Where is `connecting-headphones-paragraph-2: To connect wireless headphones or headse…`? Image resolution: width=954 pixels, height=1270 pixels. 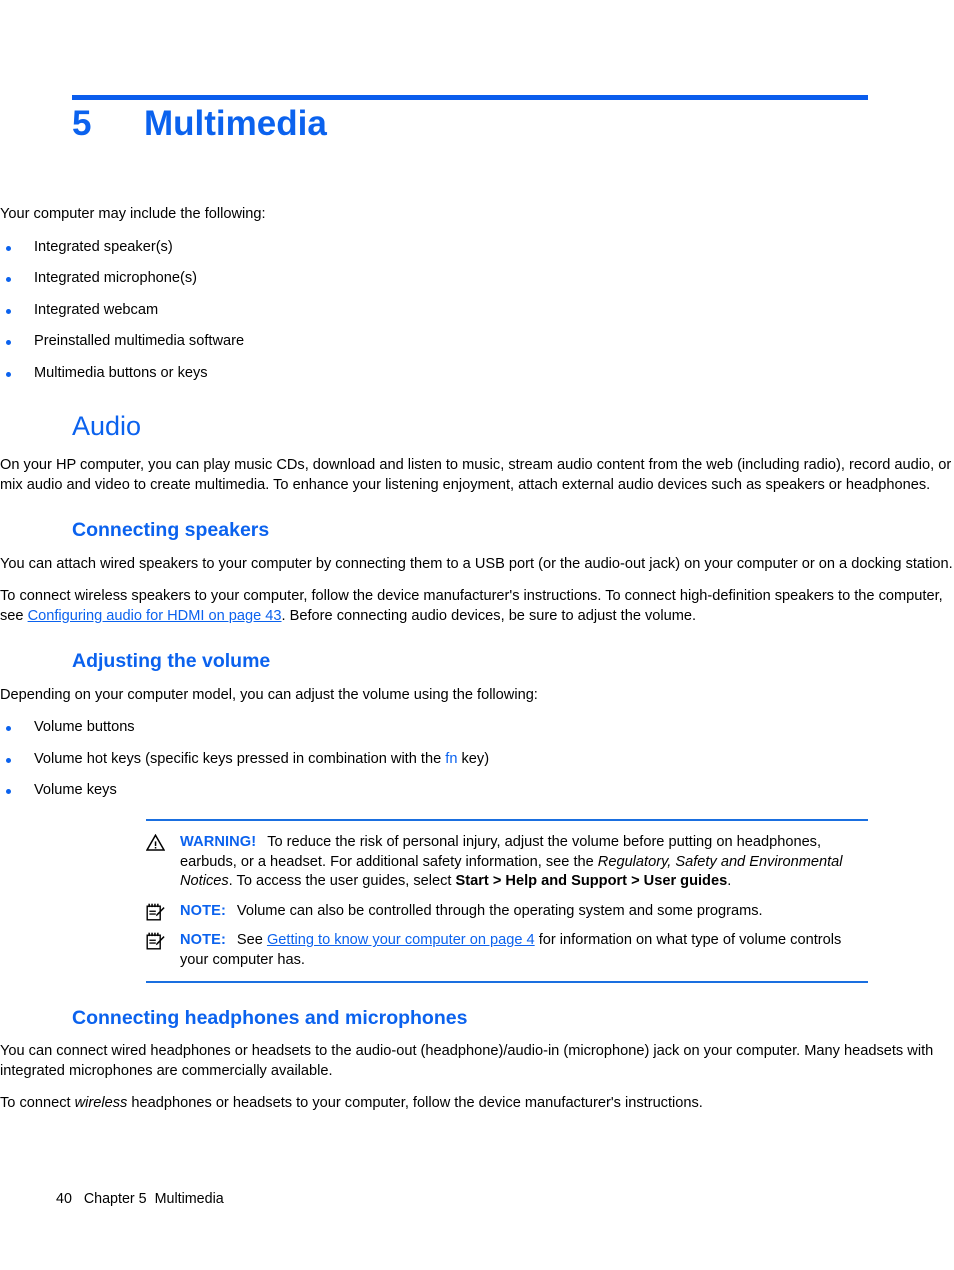 connecting-headphones-paragraph-2: To connect wireless headphones or headse… is located at coordinates (477, 1104).